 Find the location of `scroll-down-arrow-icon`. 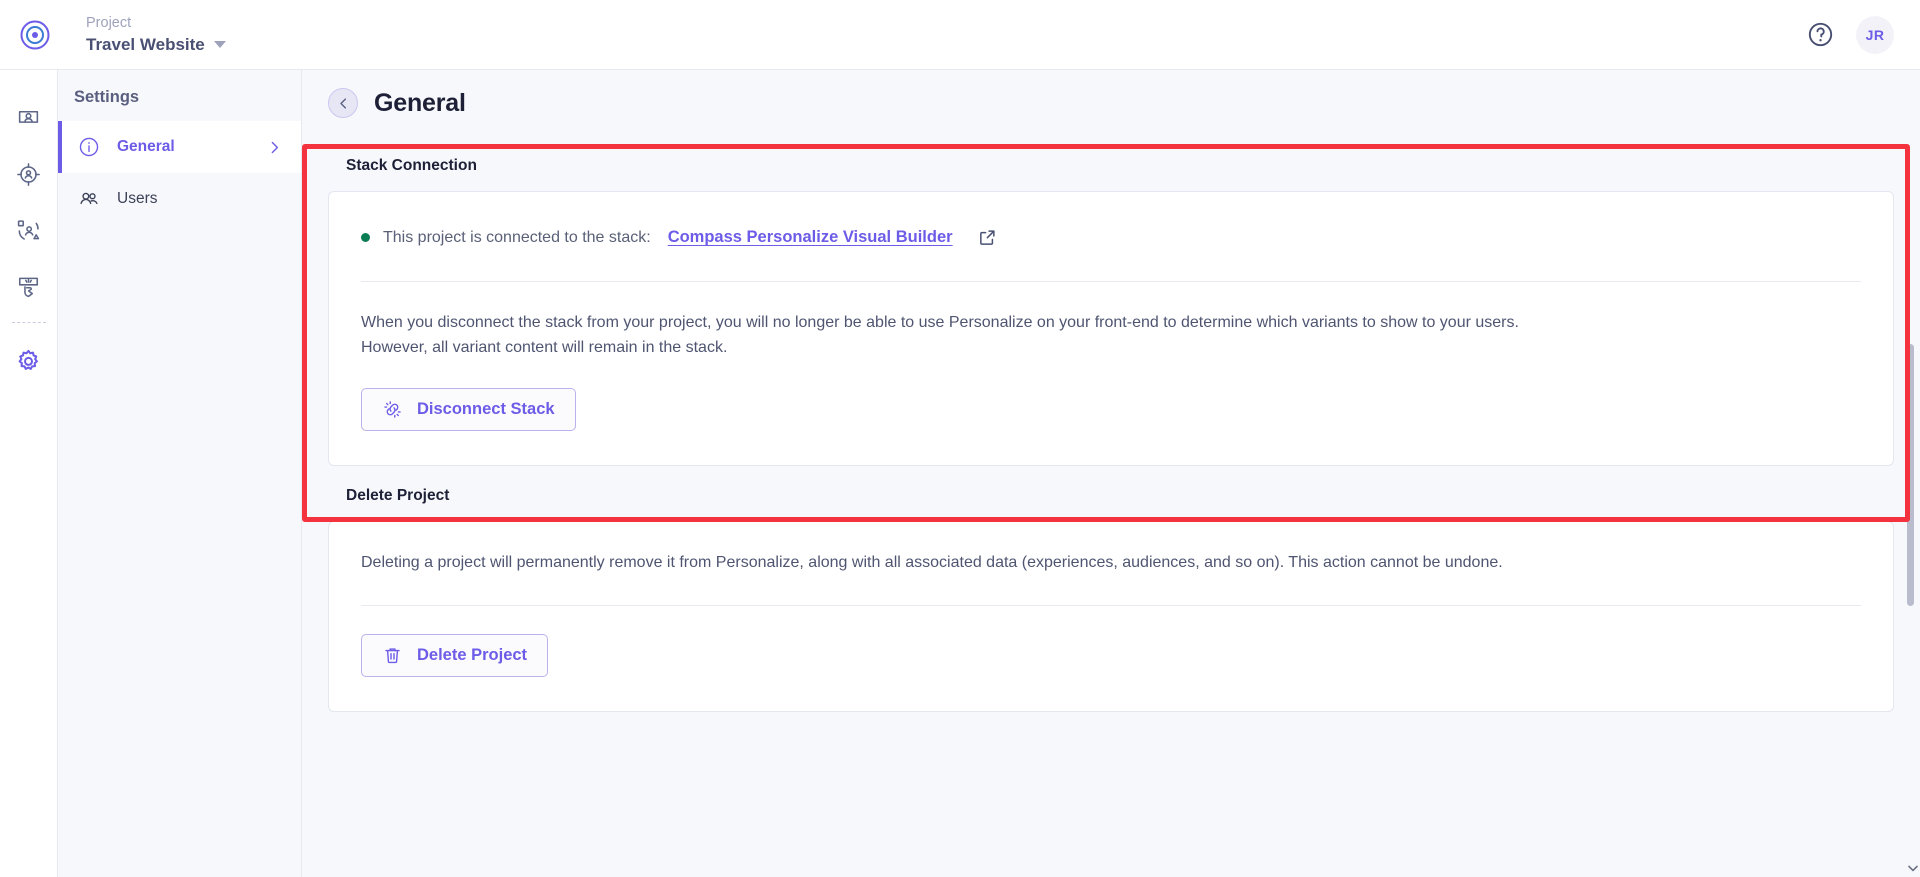

scroll-down-arrow-icon is located at coordinates (1913, 868).